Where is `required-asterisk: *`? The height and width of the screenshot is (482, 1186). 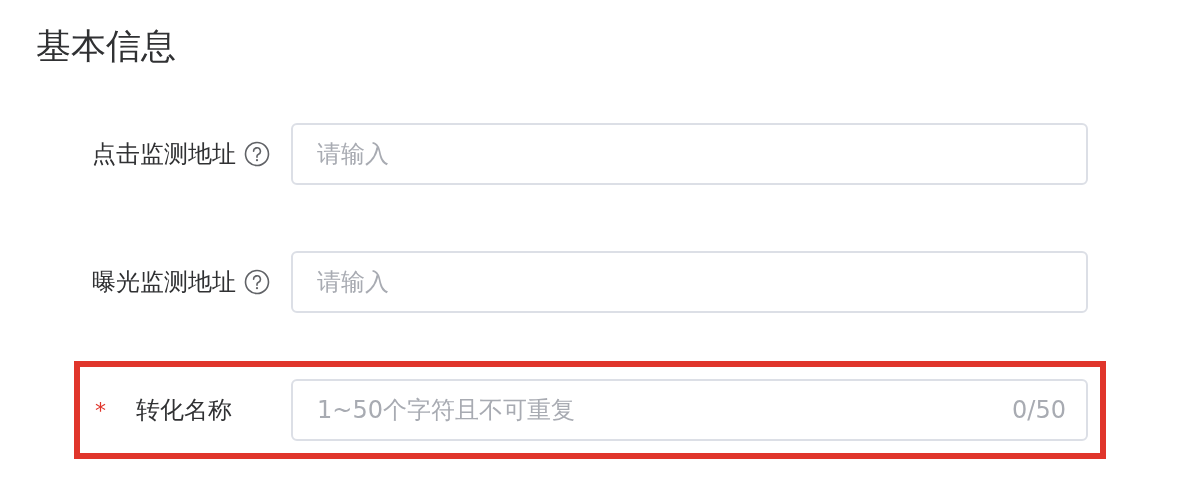
required-asterisk: * is located at coordinates (100, 410).